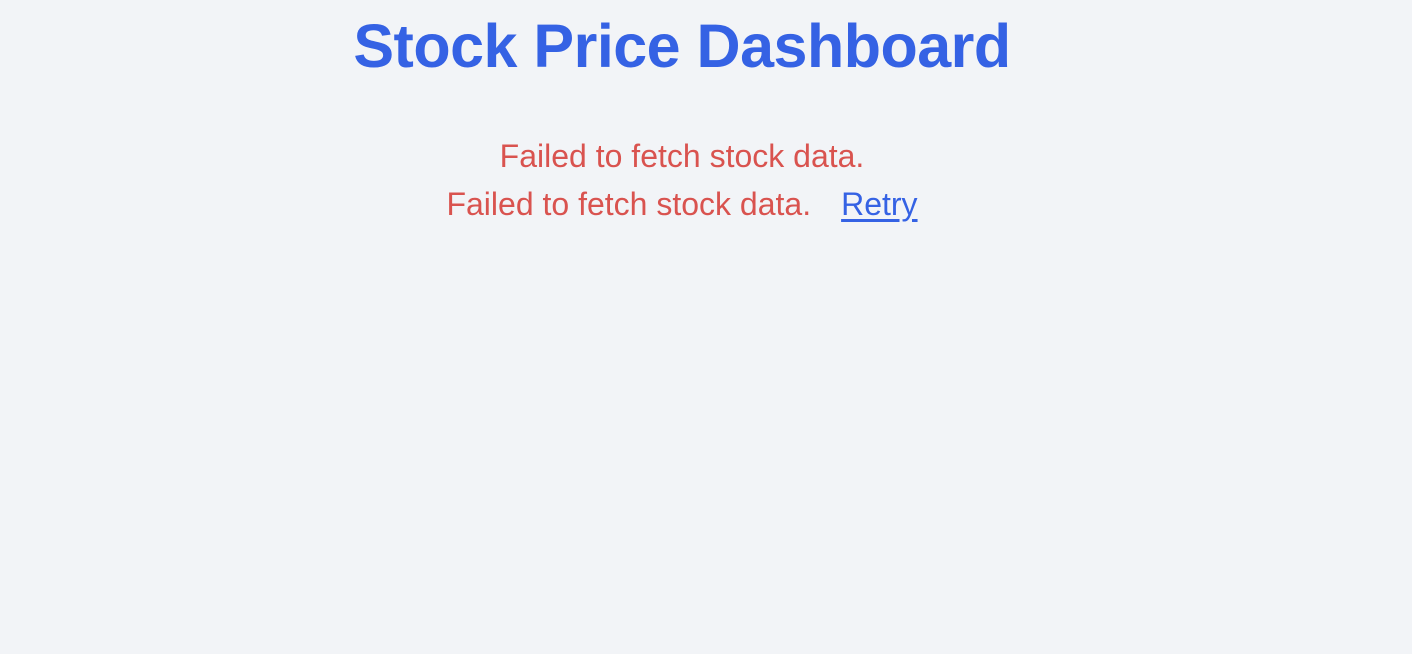  What do you see at coordinates (629, 204) in the screenshot?
I see `error-message-secondary: Failed to fetch stock data.` at bounding box center [629, 204].